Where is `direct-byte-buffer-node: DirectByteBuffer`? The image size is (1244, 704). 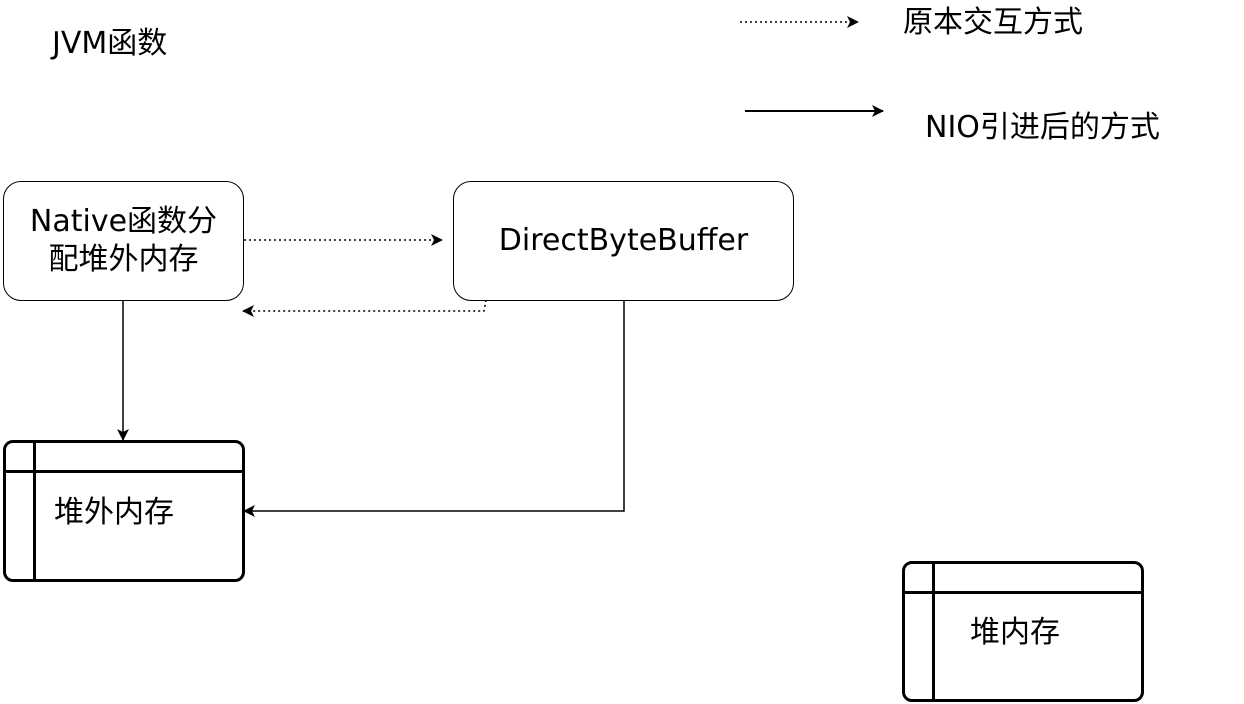
direct-byte-buffer-node: DirectByteBuffer is located at coordinates (623, 241).